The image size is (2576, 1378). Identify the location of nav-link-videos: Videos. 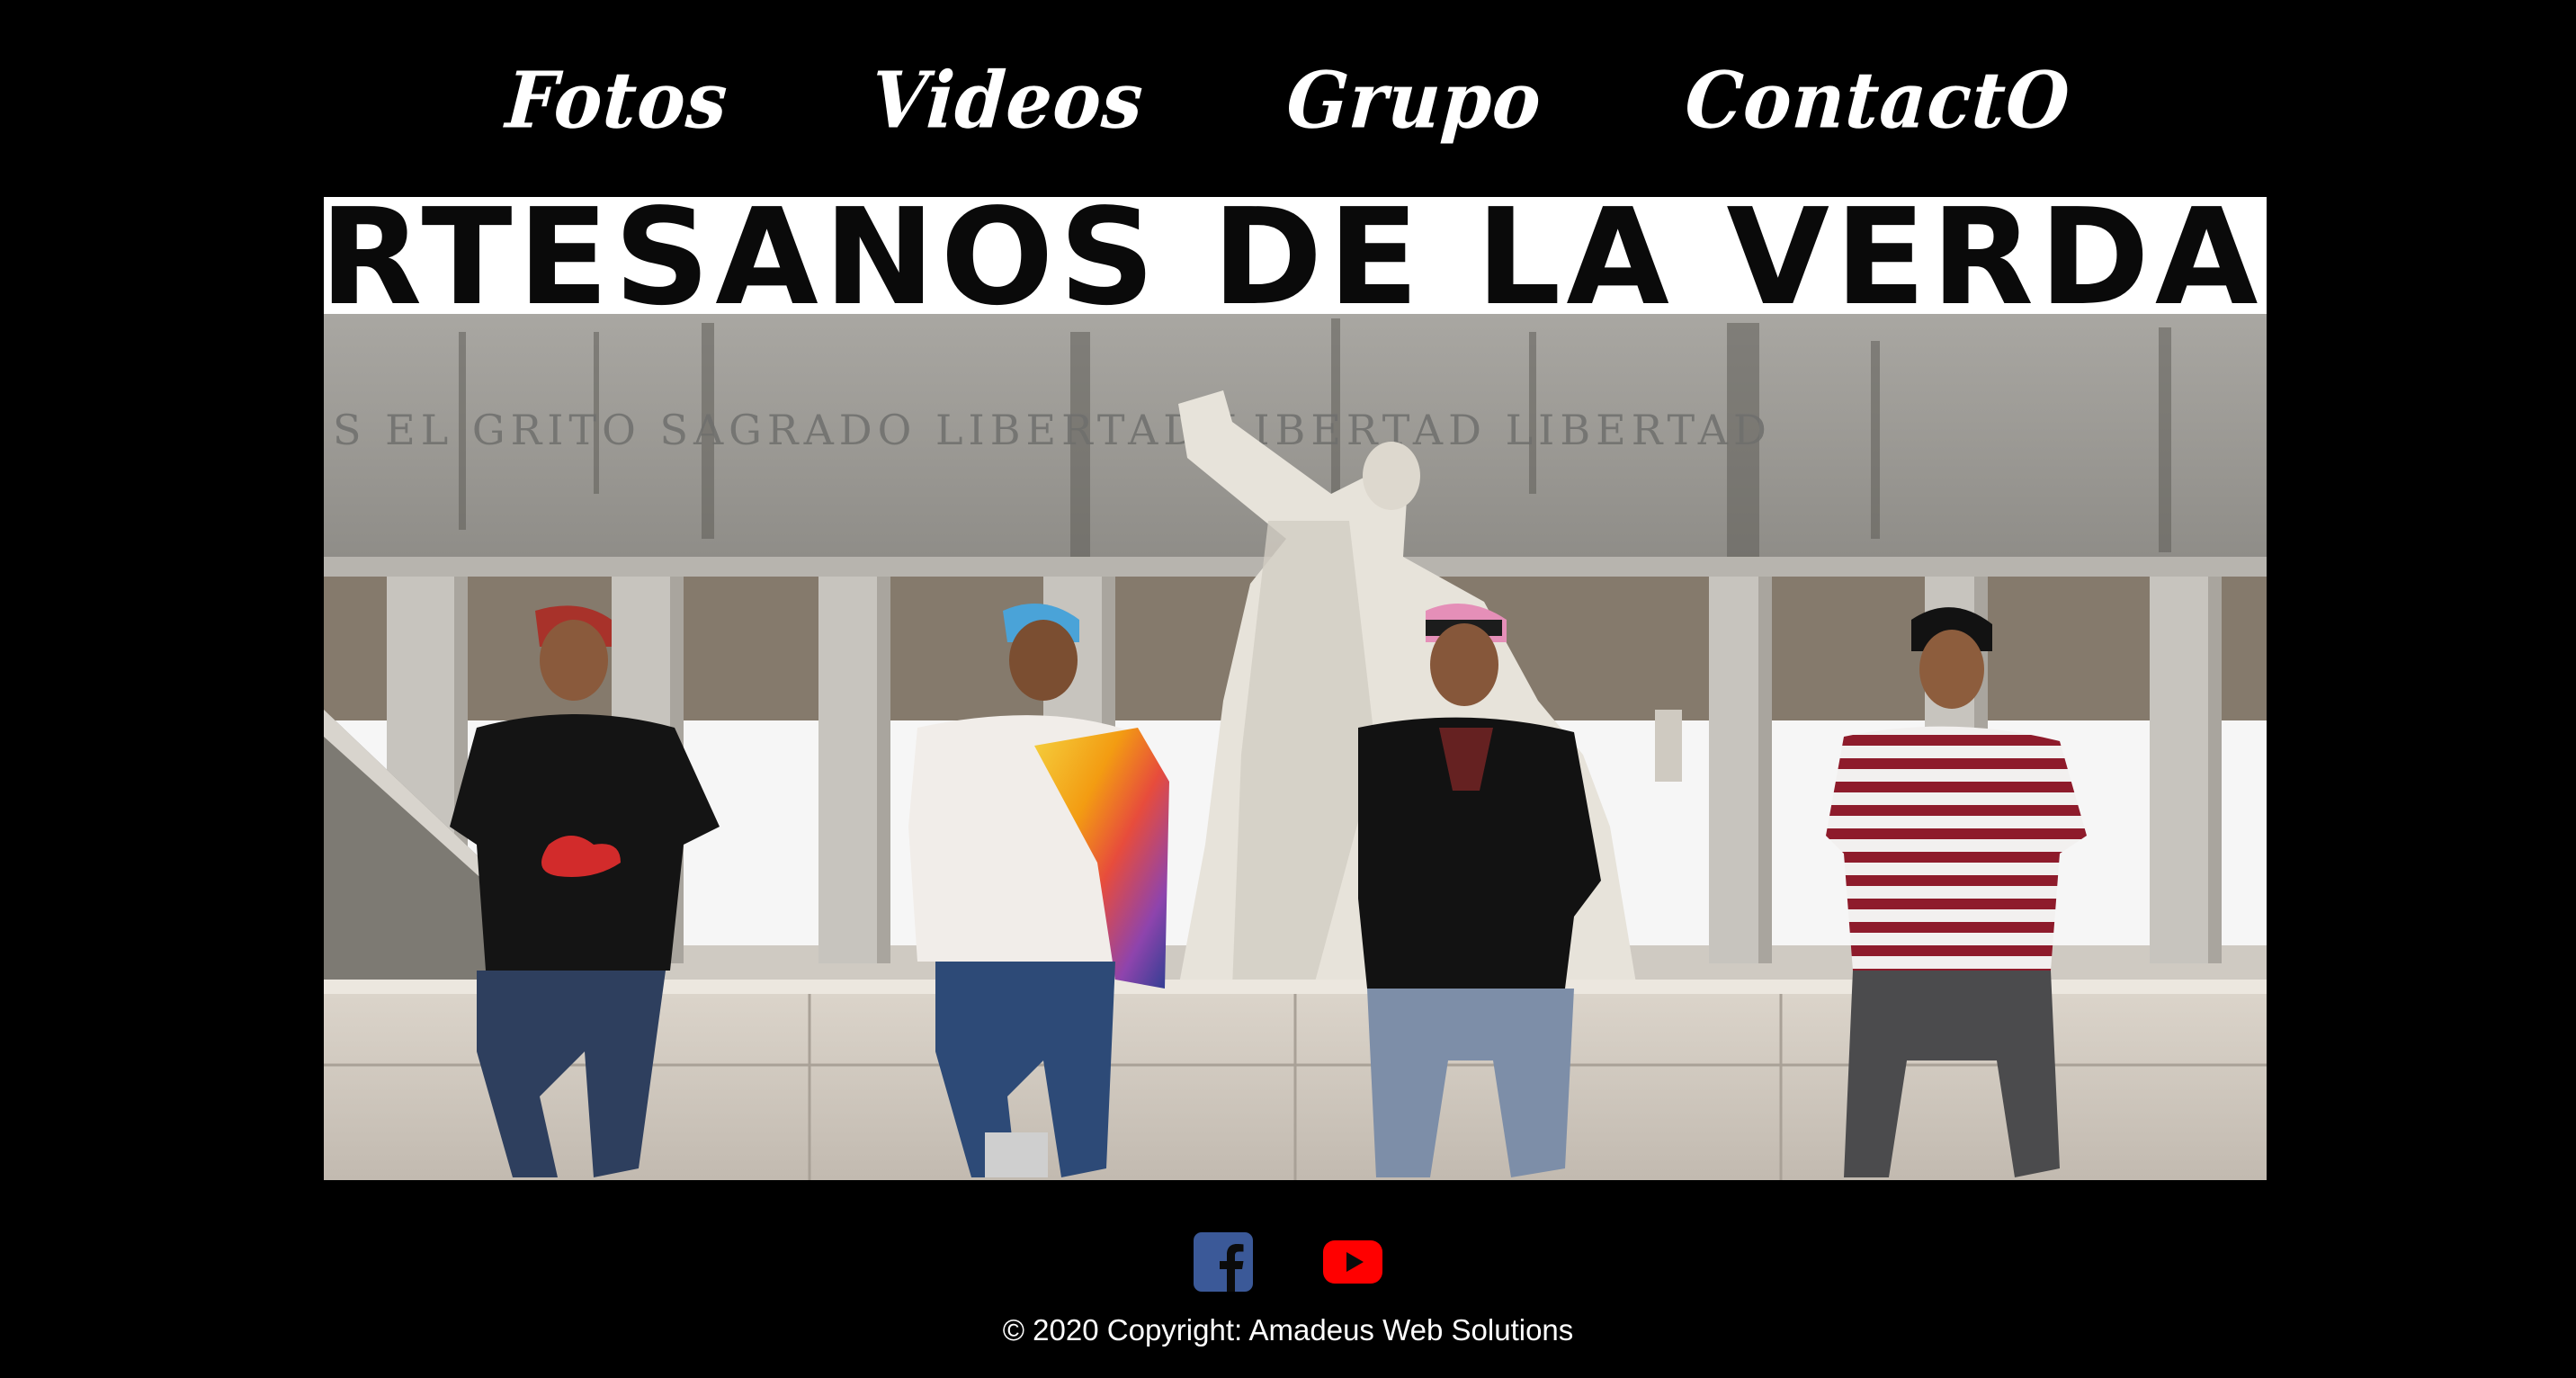
(1007, 99).